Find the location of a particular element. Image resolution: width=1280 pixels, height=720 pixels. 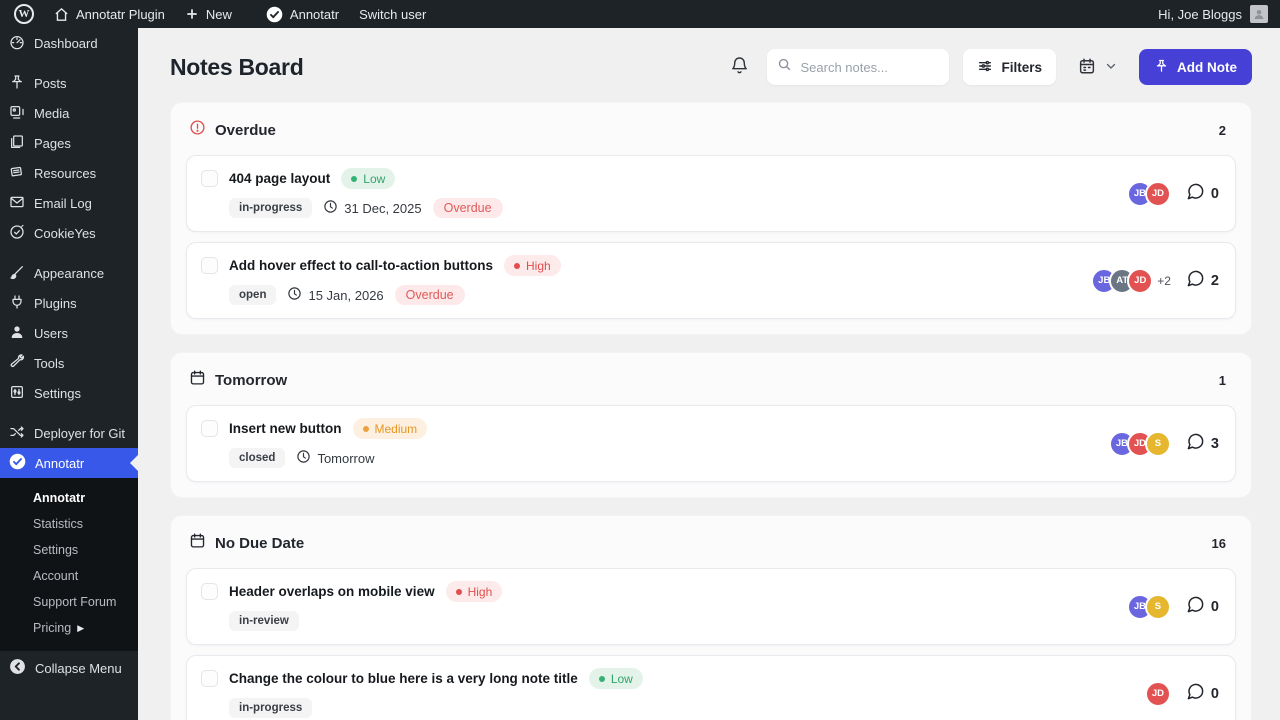

sidebar-item-plugins: Plugins is located at coordinates (69, 303).